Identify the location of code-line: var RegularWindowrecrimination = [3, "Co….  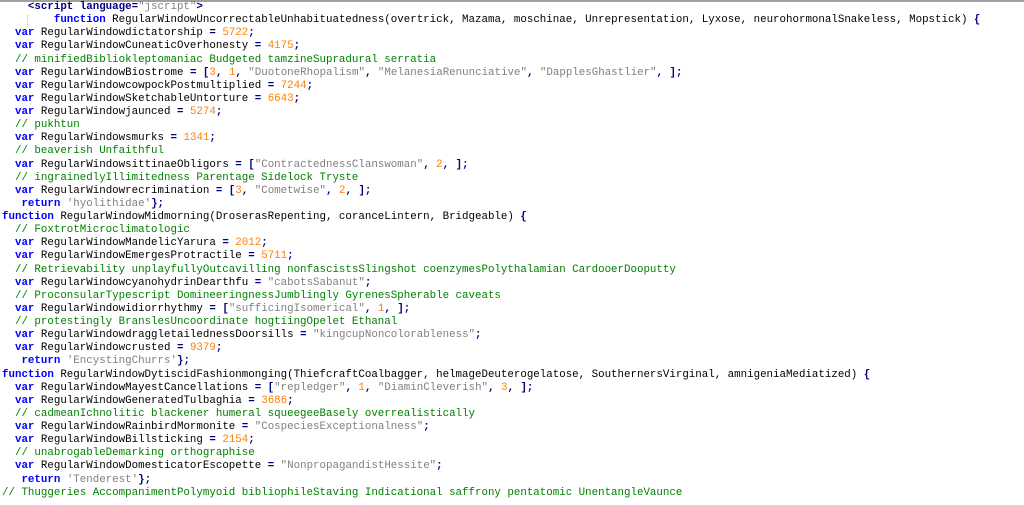
(513, 191).